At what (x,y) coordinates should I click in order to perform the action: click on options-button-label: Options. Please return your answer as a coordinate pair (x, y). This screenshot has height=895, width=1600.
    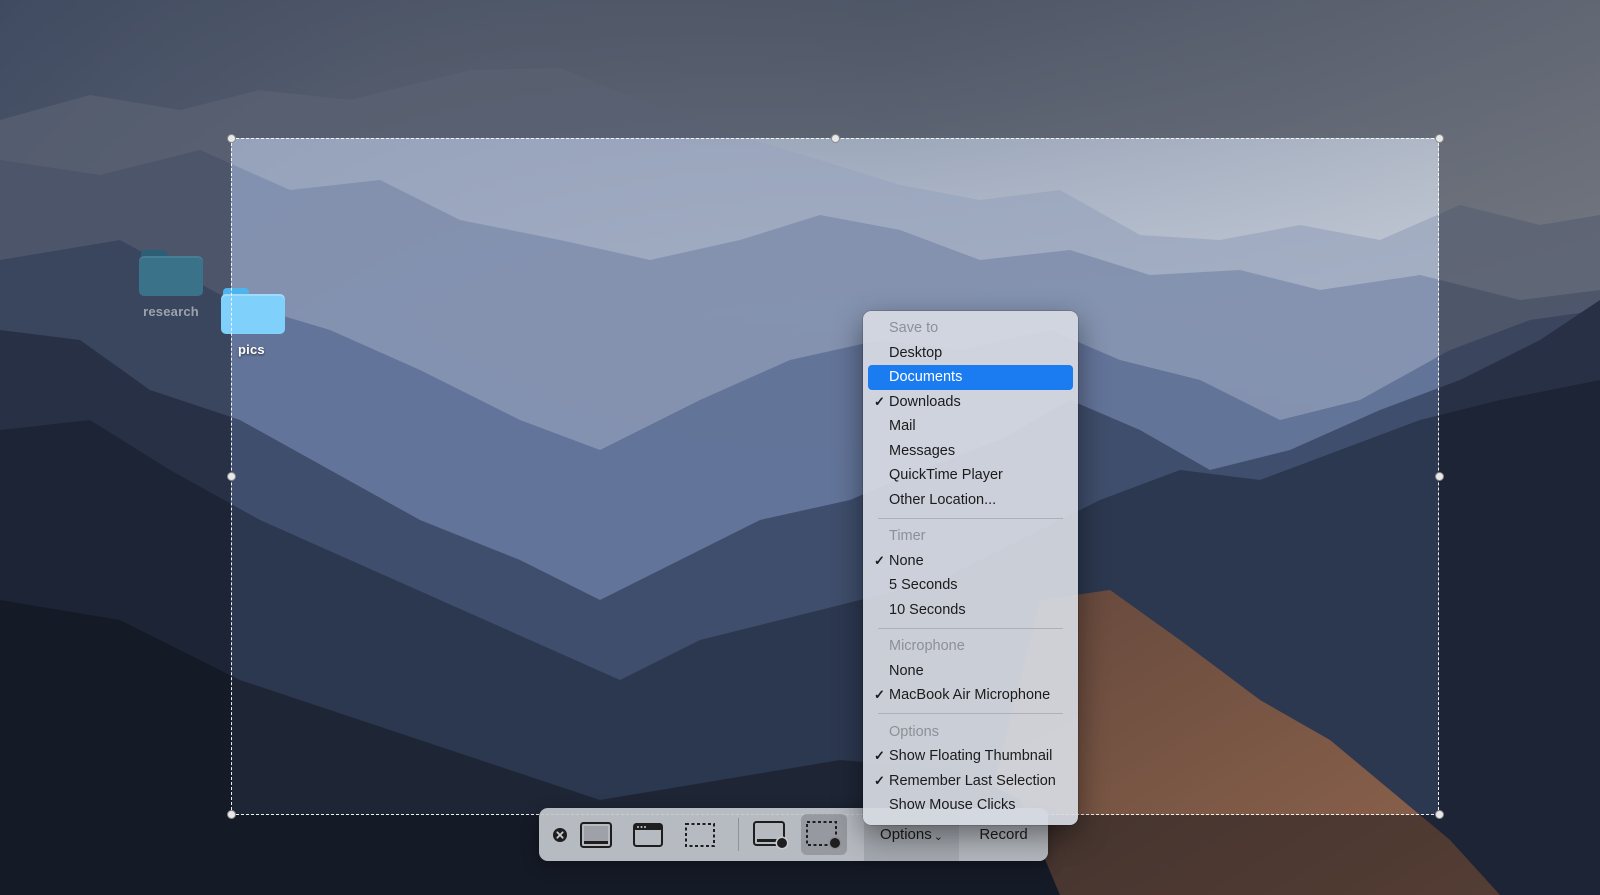
    Looking at the image, I should click on (906, 834).